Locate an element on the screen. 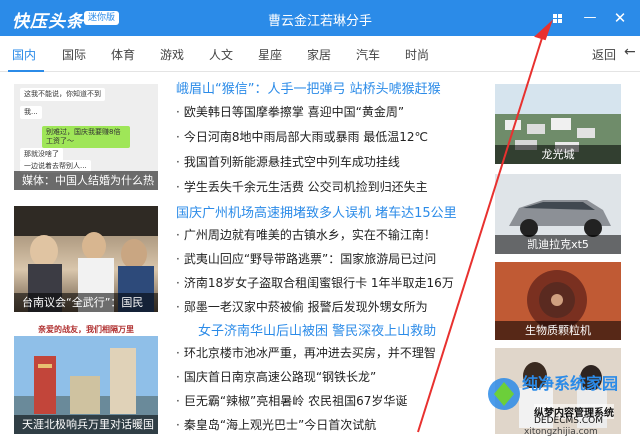  tab-sports: 体育 is located at coordinates (123, 54).